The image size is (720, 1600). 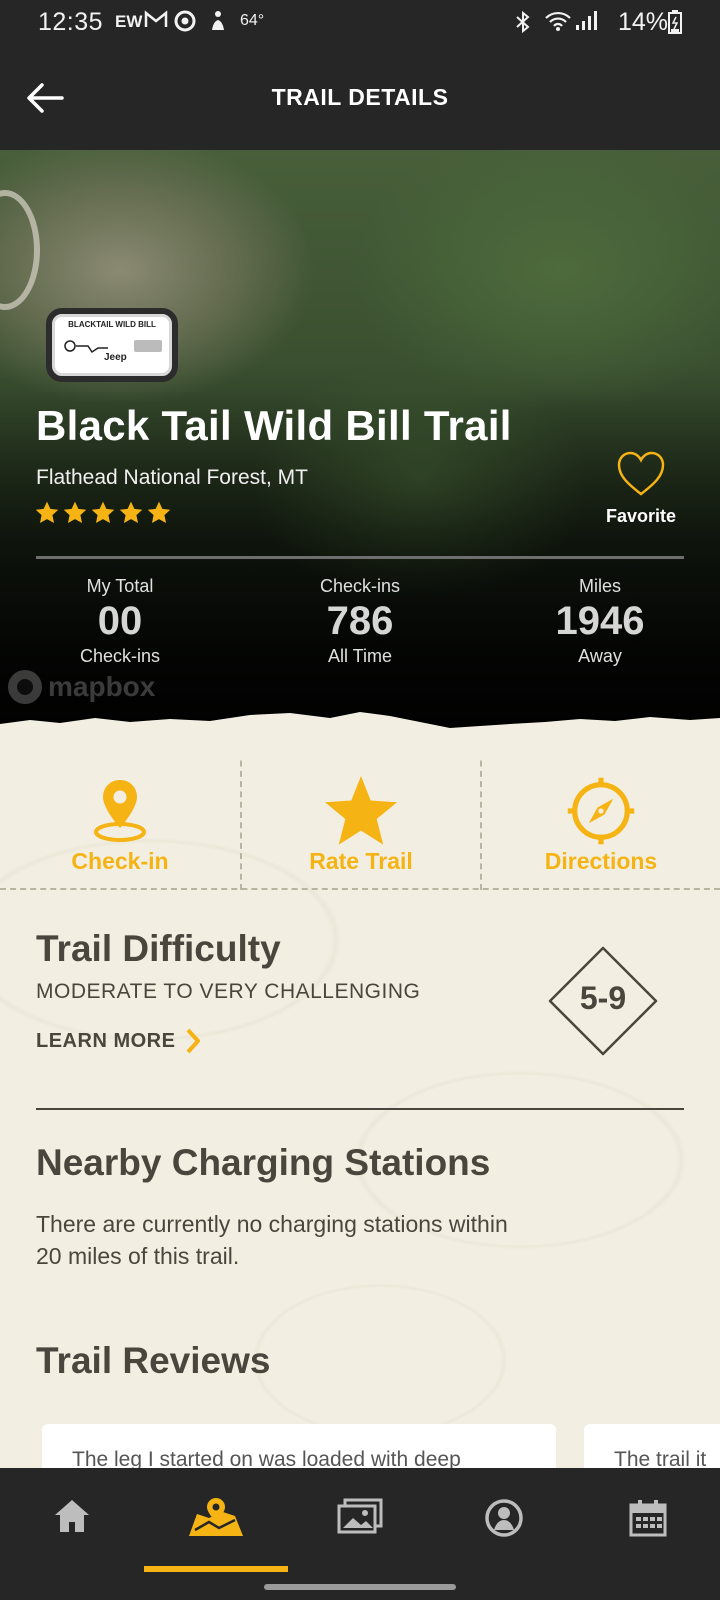 I want to click on status-temperature: 64°, so click(x=252, y=20).